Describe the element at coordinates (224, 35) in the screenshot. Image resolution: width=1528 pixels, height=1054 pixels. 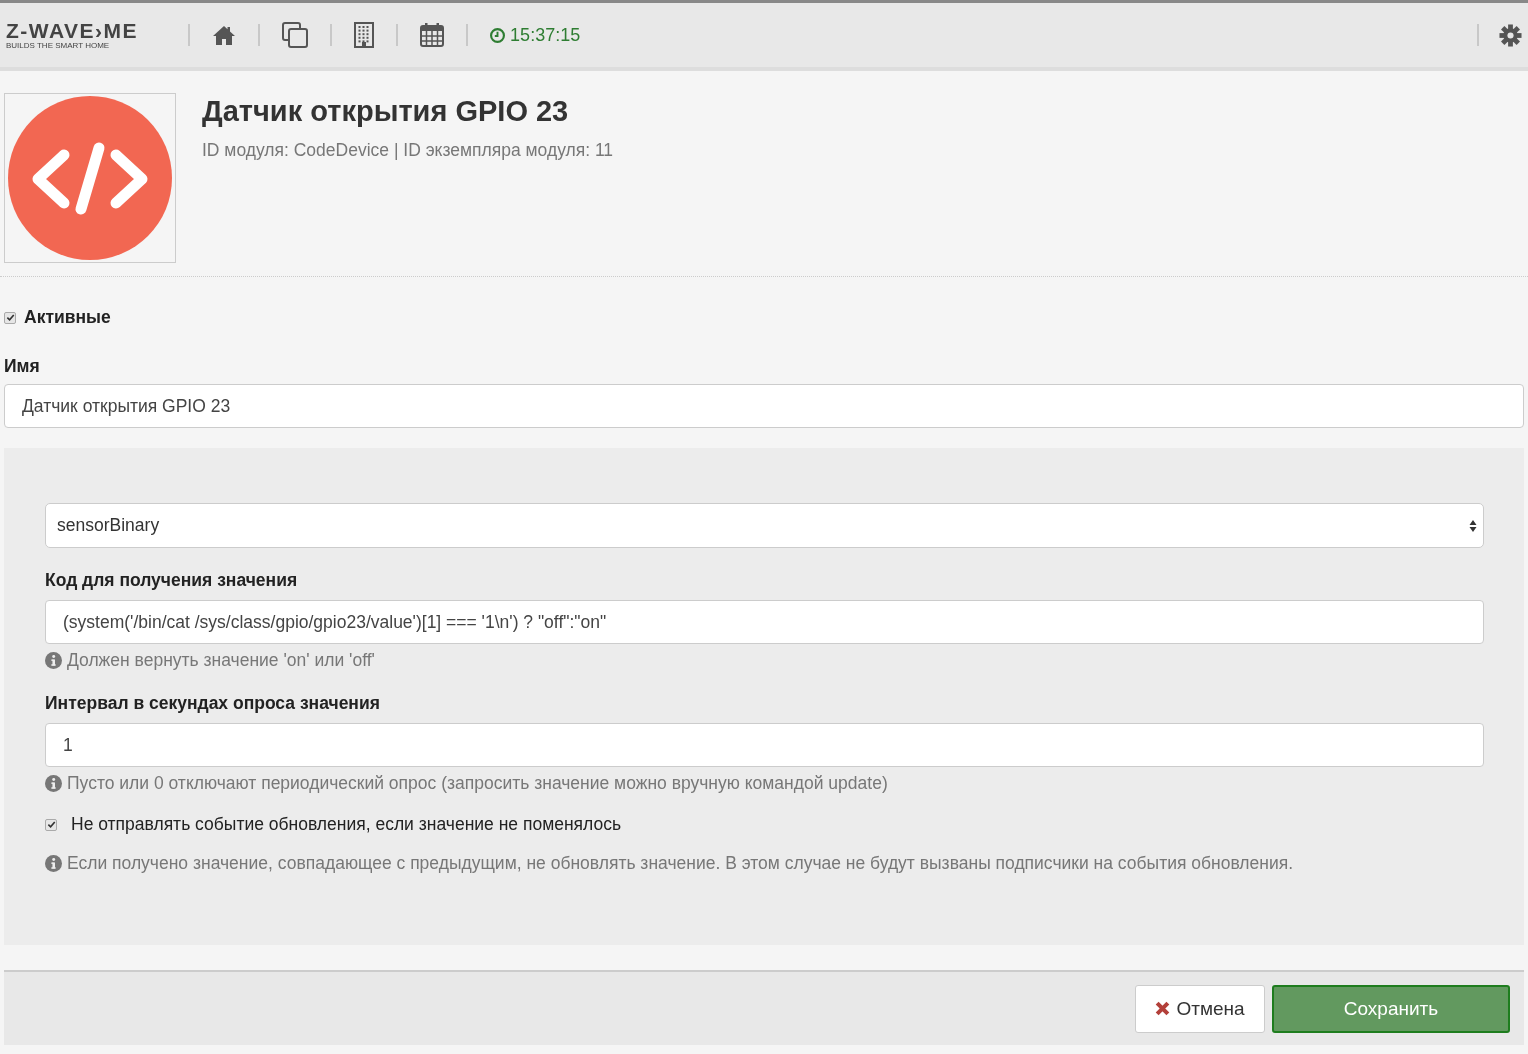
I see `home-icon` at that location.